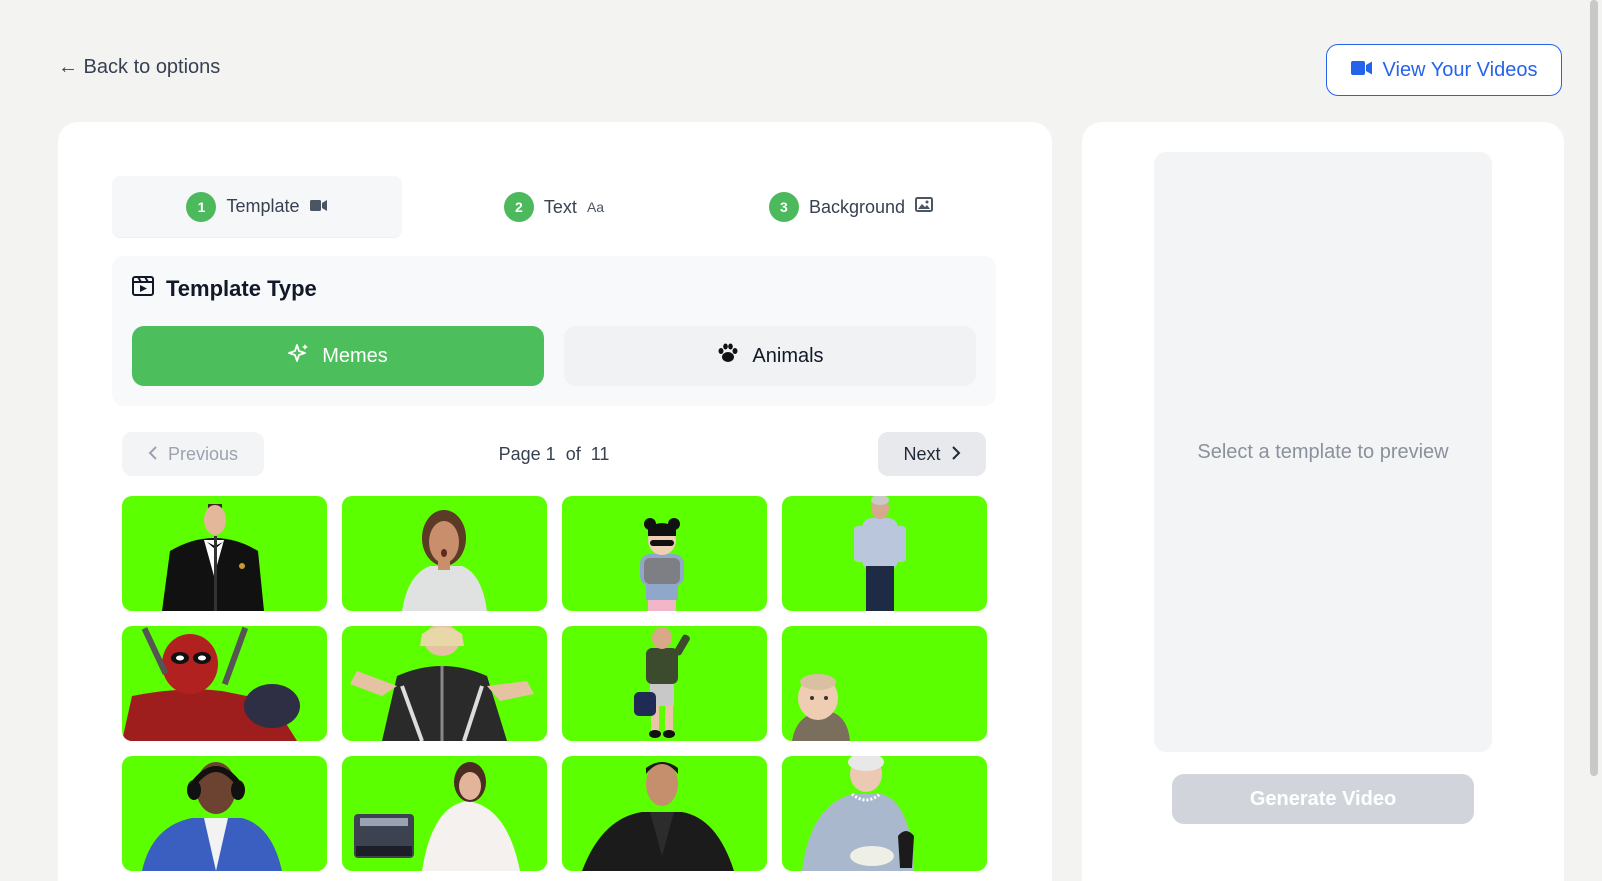  I want to click on page-label: Page, so click(519, 454).